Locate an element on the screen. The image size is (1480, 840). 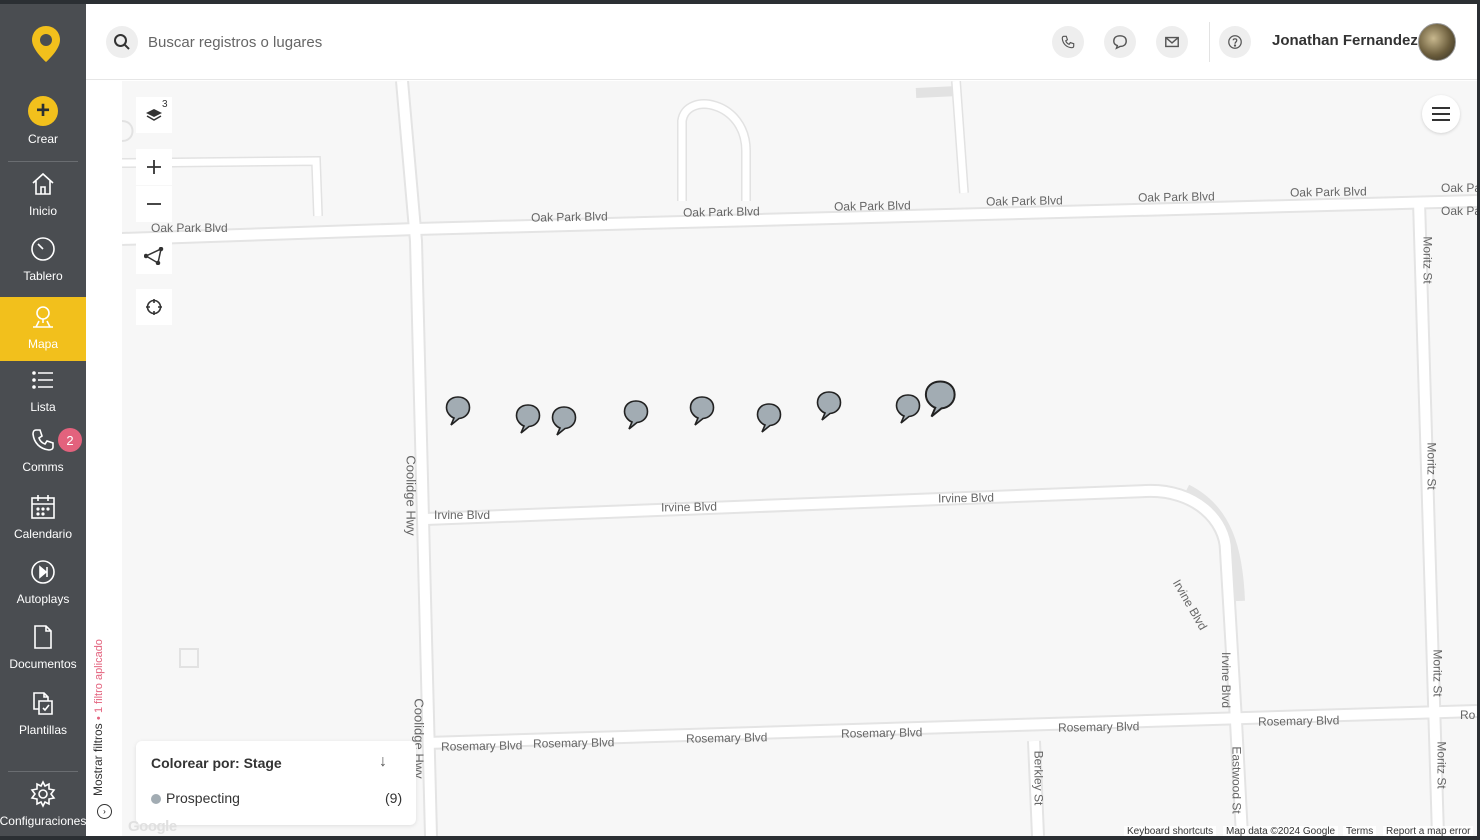
crosshair-icon is located at coordinates (154, 307).